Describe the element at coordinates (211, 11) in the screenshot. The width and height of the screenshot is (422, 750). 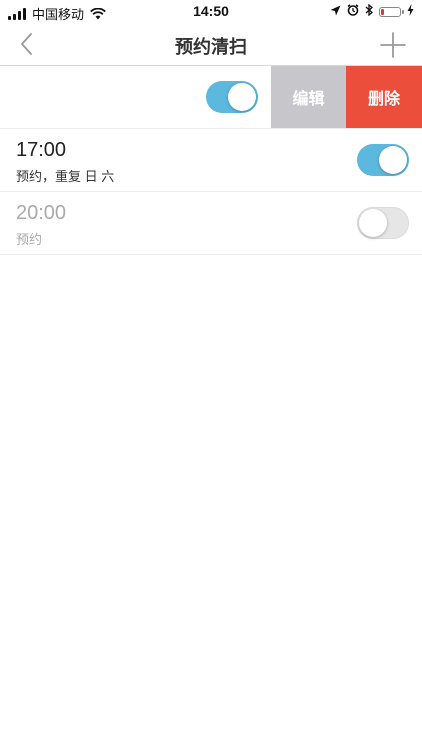
I see `status-bar: 中国移动 14:50` at that location.